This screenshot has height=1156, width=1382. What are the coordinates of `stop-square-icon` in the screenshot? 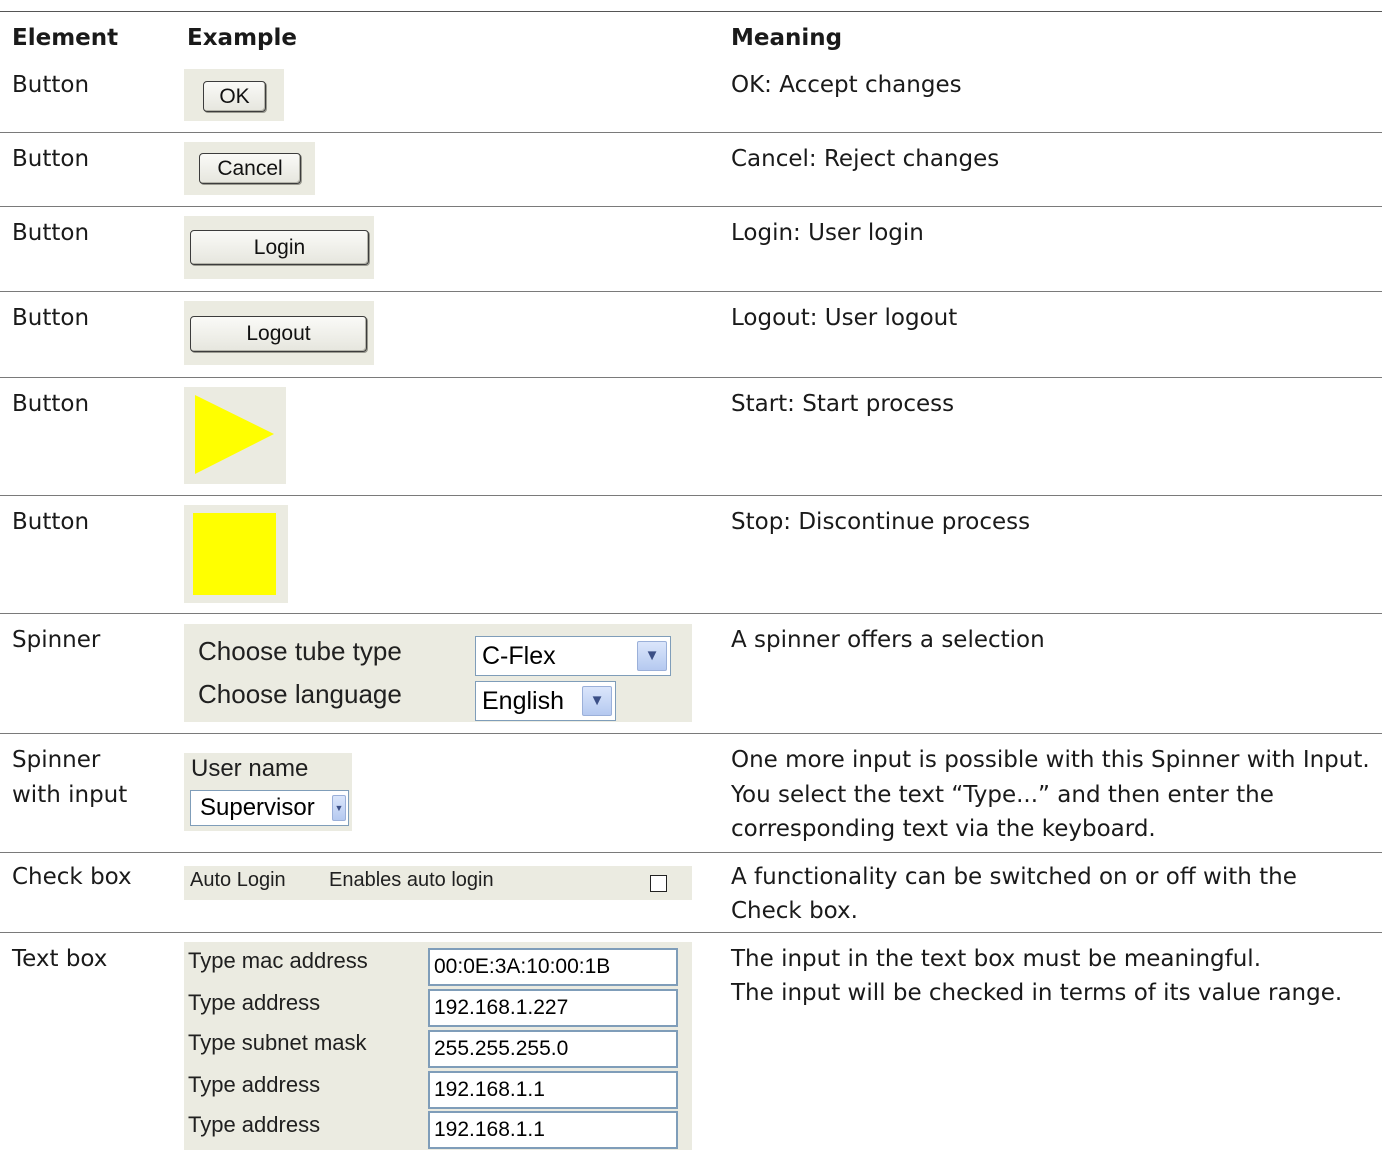 It's located at (234, 554).